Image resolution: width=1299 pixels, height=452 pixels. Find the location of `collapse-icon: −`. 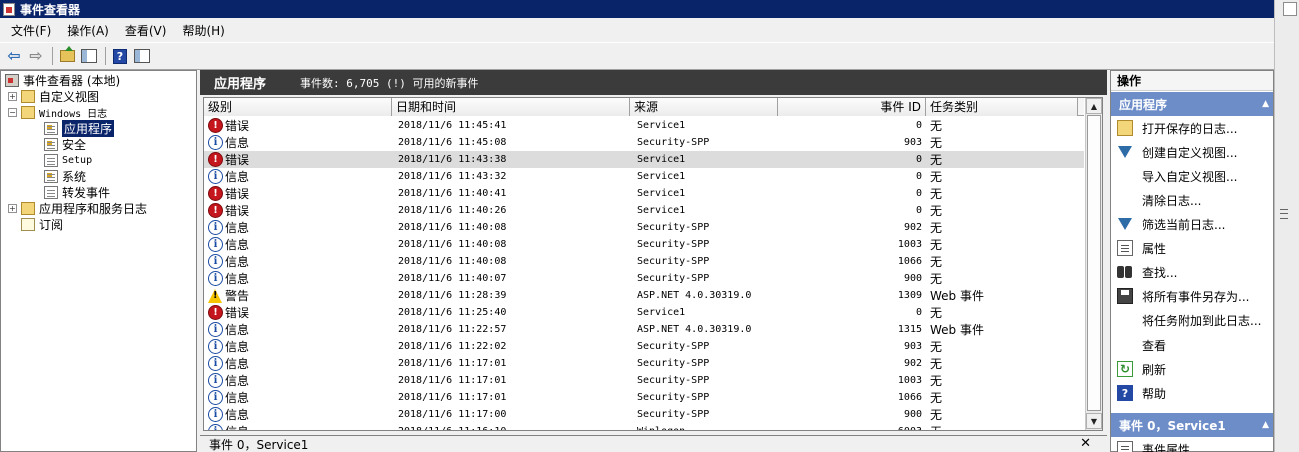

collapse-icon: − is located at coordinates (12, 112).